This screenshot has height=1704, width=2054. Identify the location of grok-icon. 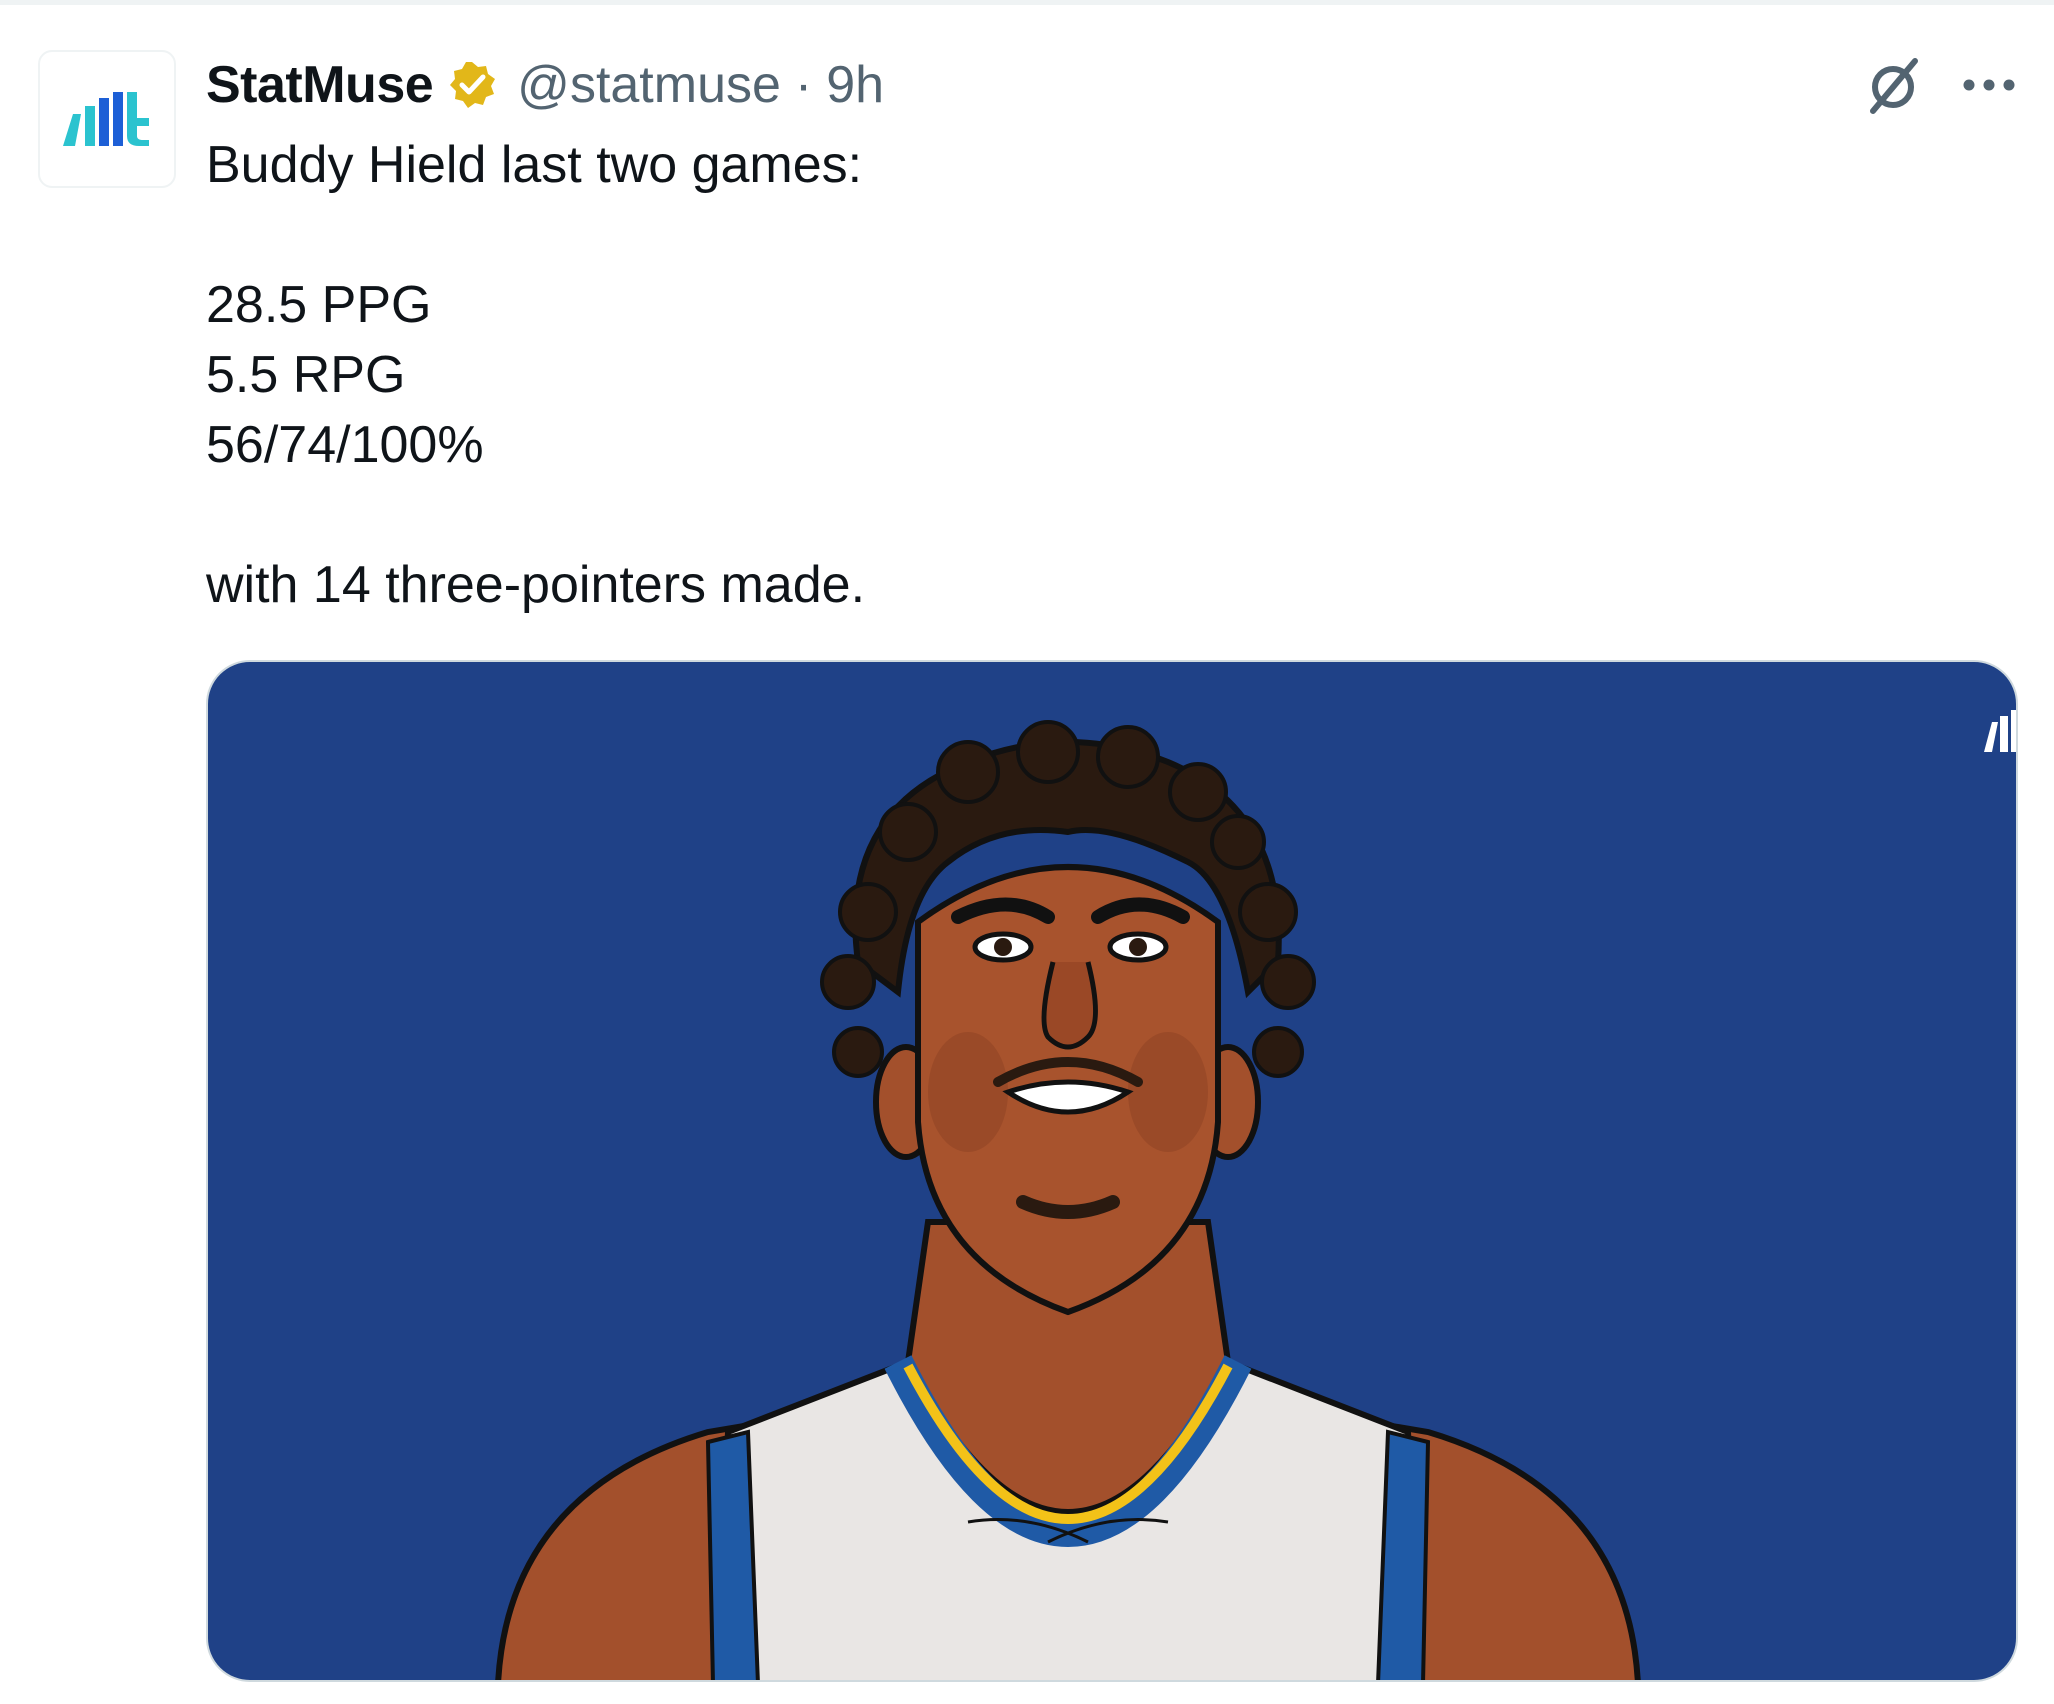
(1894, 86).